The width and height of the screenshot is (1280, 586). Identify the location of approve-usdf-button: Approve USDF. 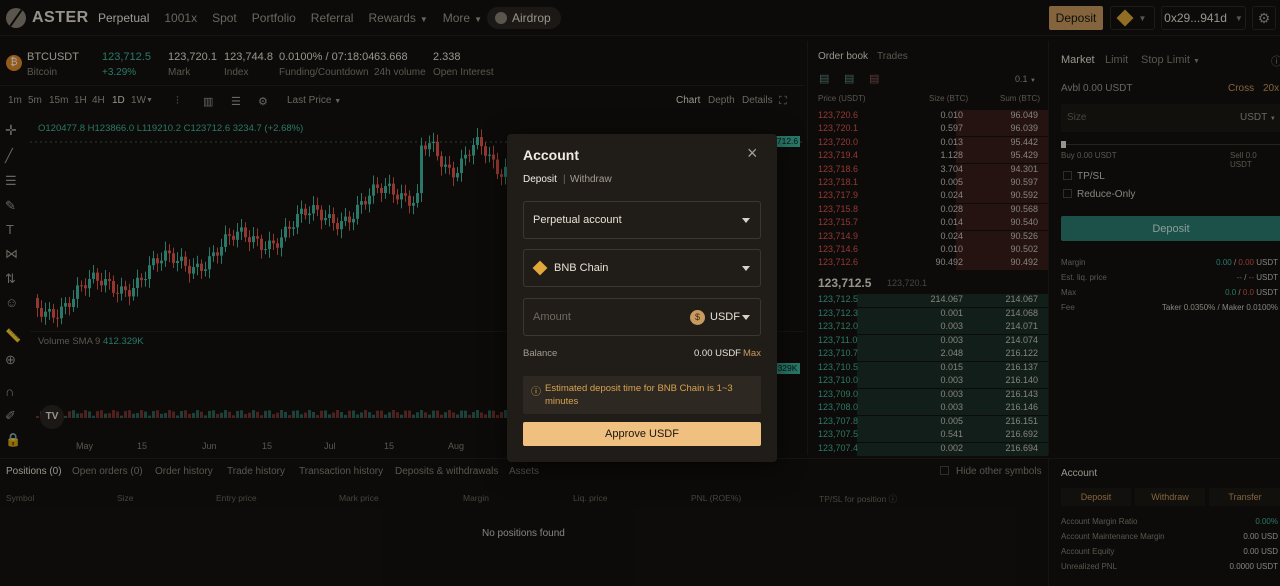
(642, 434).